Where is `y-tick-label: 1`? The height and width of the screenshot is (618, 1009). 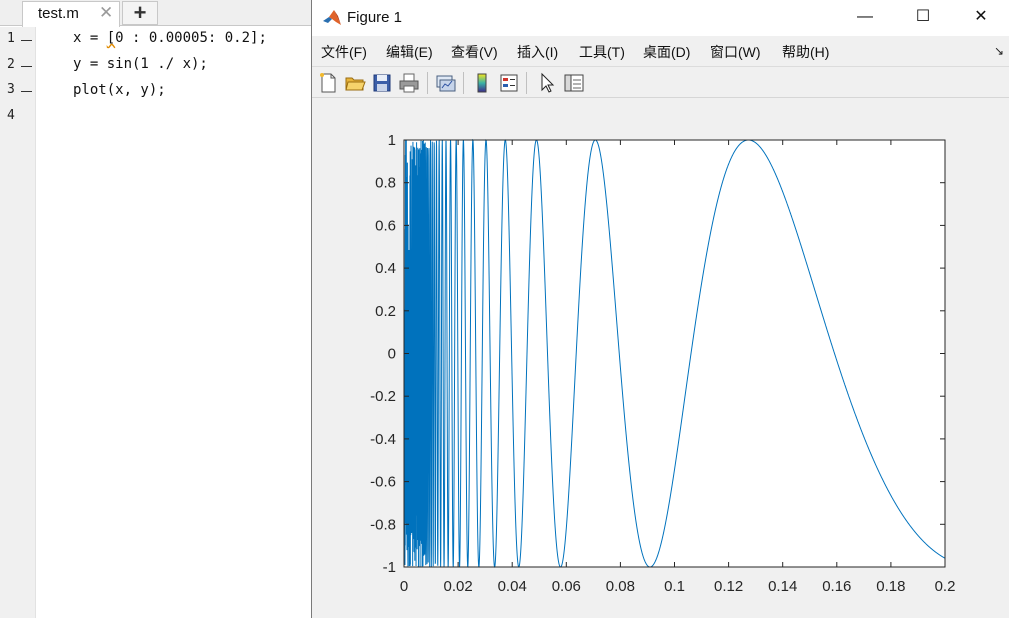 y-tick-label: 1 is located at coordinates (392, 140).